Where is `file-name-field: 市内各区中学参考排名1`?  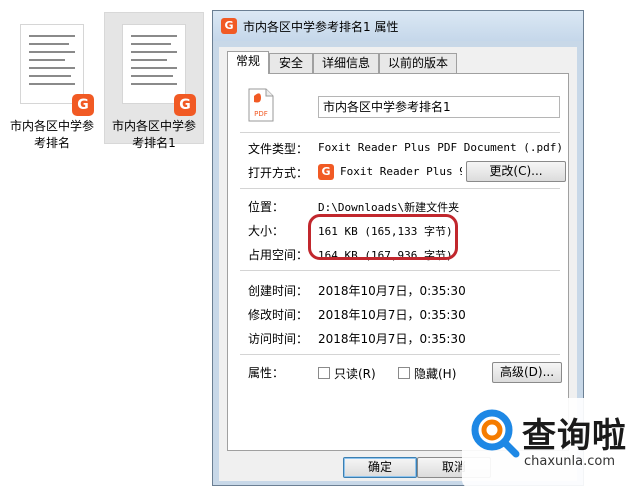 file-name-field: 市内各区中学参考排名1 is located at coordinates (439, 107).